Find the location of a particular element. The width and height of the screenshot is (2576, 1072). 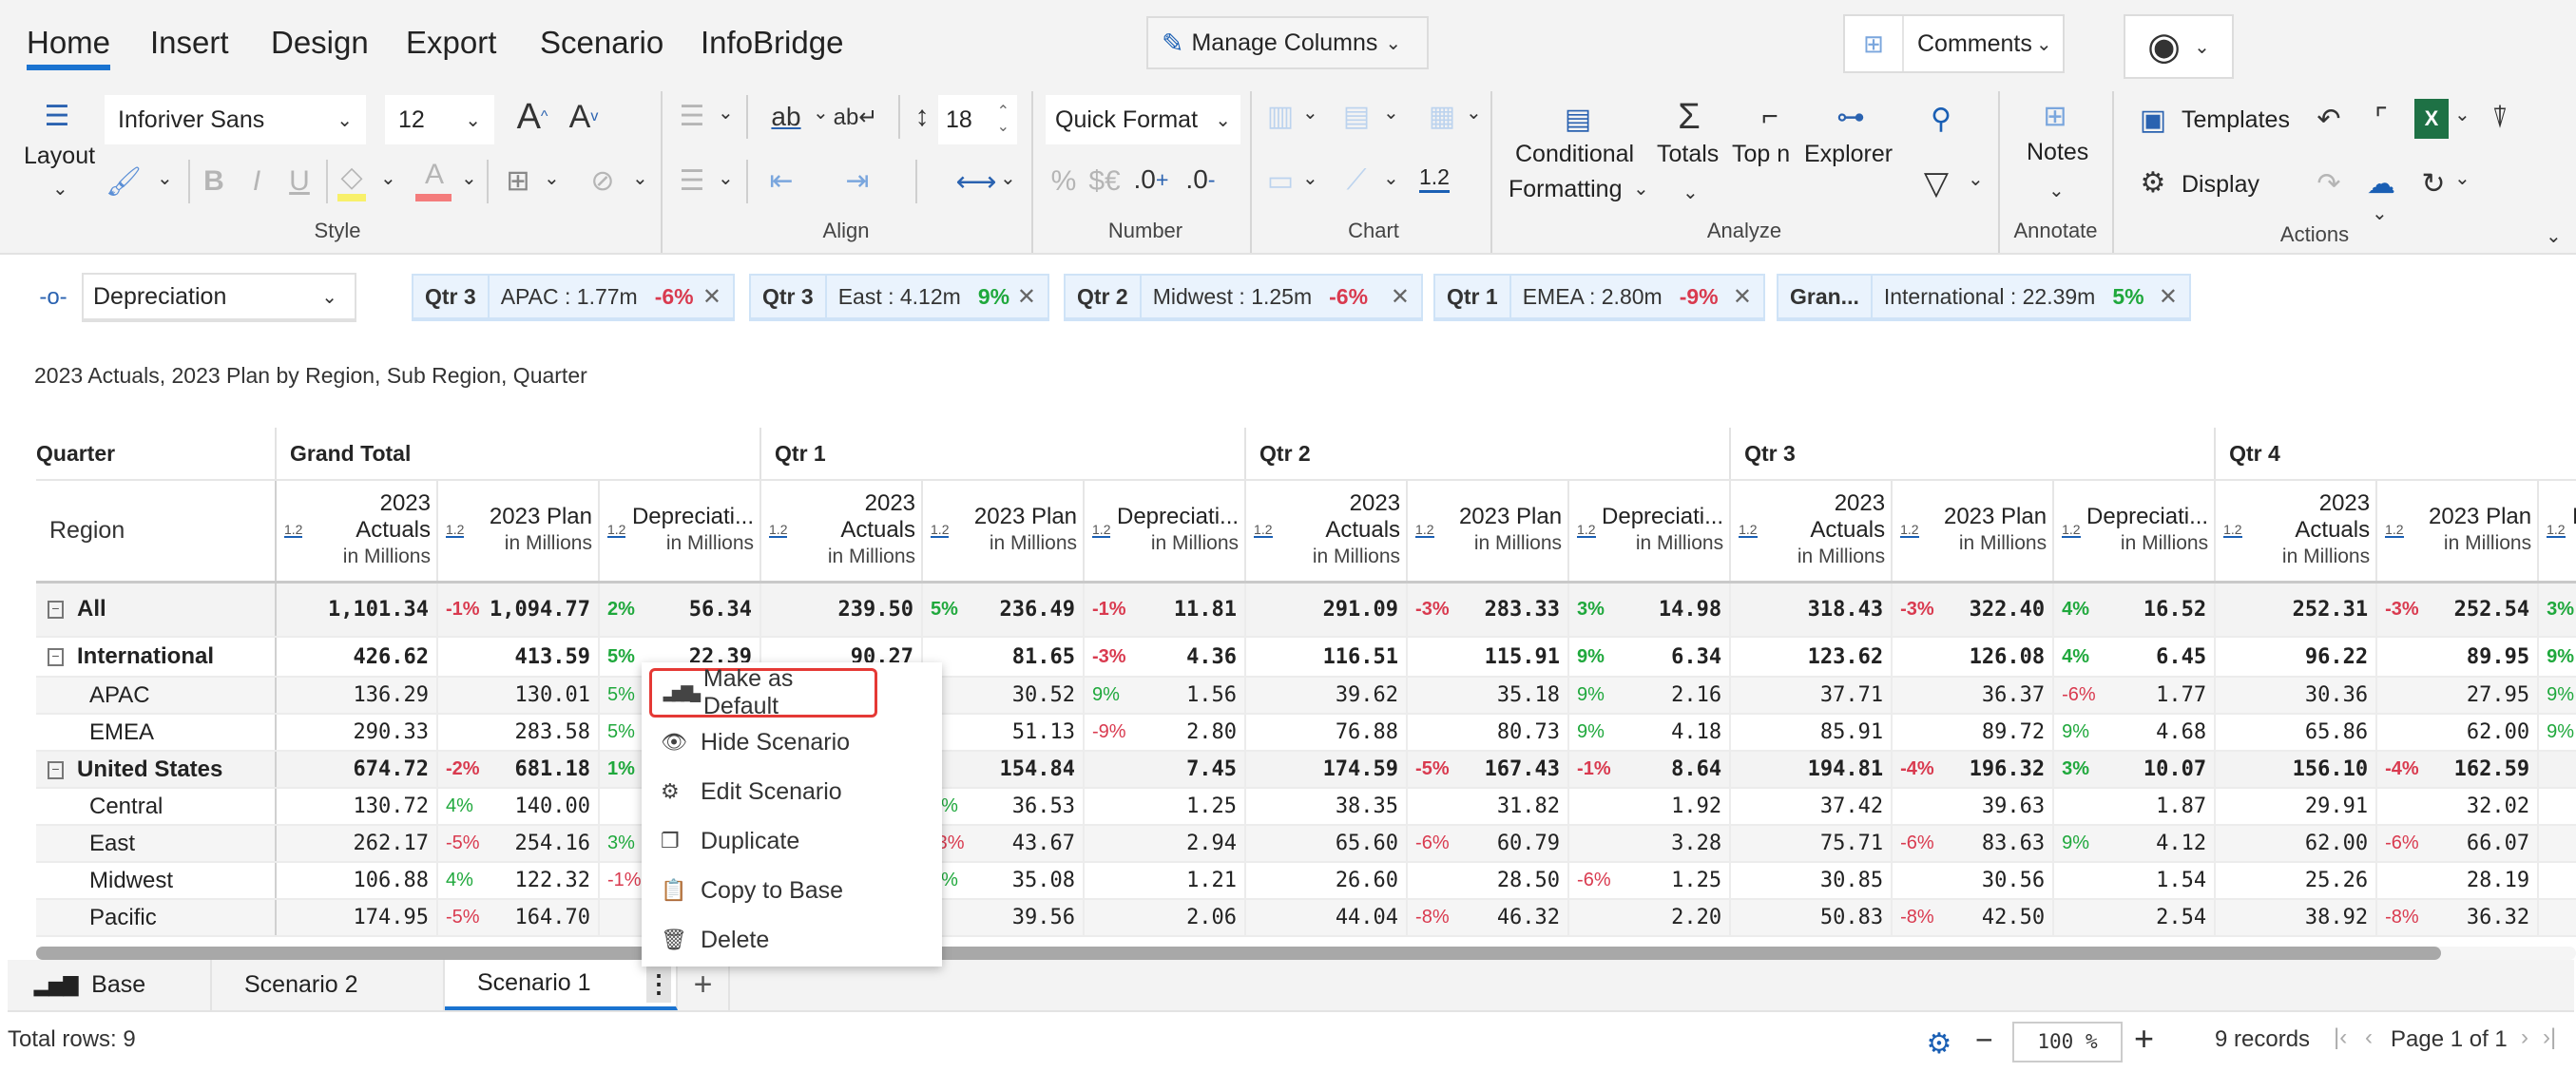

increase-font-icon: A ^ is located at coordinates (532, 117).